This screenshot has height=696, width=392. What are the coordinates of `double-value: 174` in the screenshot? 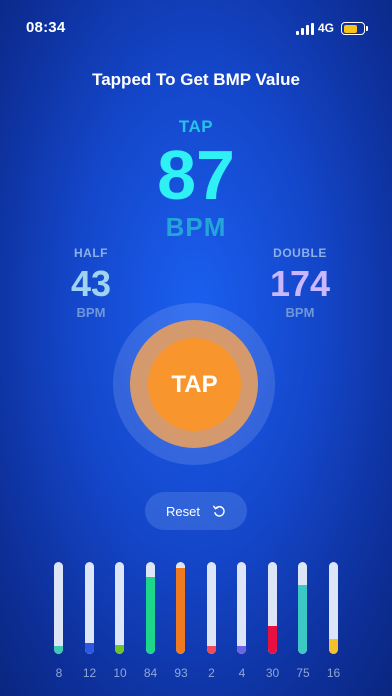 It's located at (300, 283).